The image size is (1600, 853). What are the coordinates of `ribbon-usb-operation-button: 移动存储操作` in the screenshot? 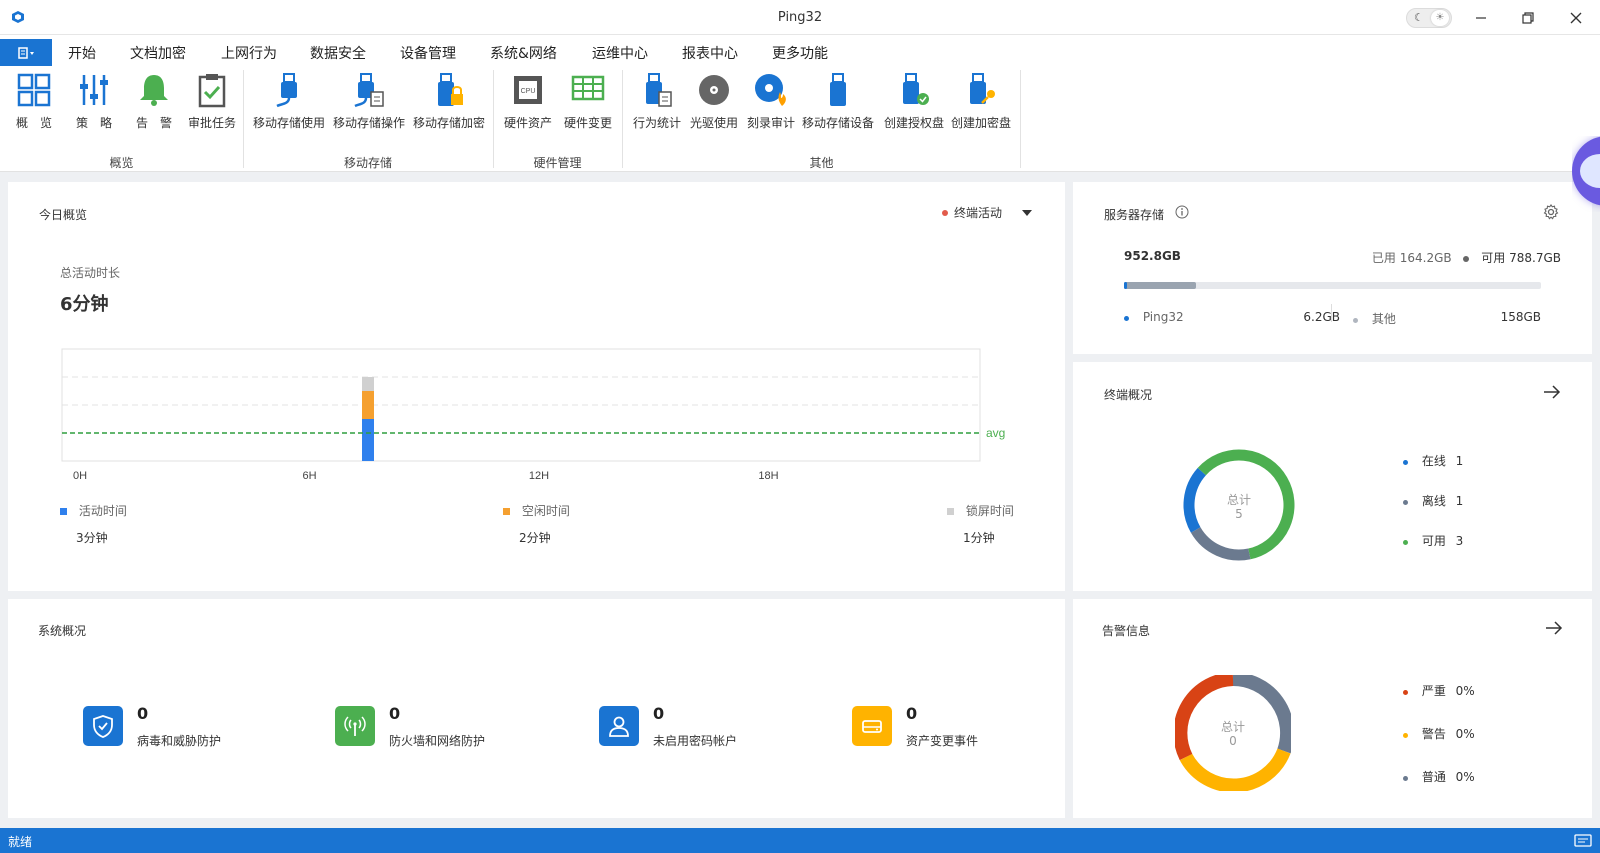 It's located at (369, 101).